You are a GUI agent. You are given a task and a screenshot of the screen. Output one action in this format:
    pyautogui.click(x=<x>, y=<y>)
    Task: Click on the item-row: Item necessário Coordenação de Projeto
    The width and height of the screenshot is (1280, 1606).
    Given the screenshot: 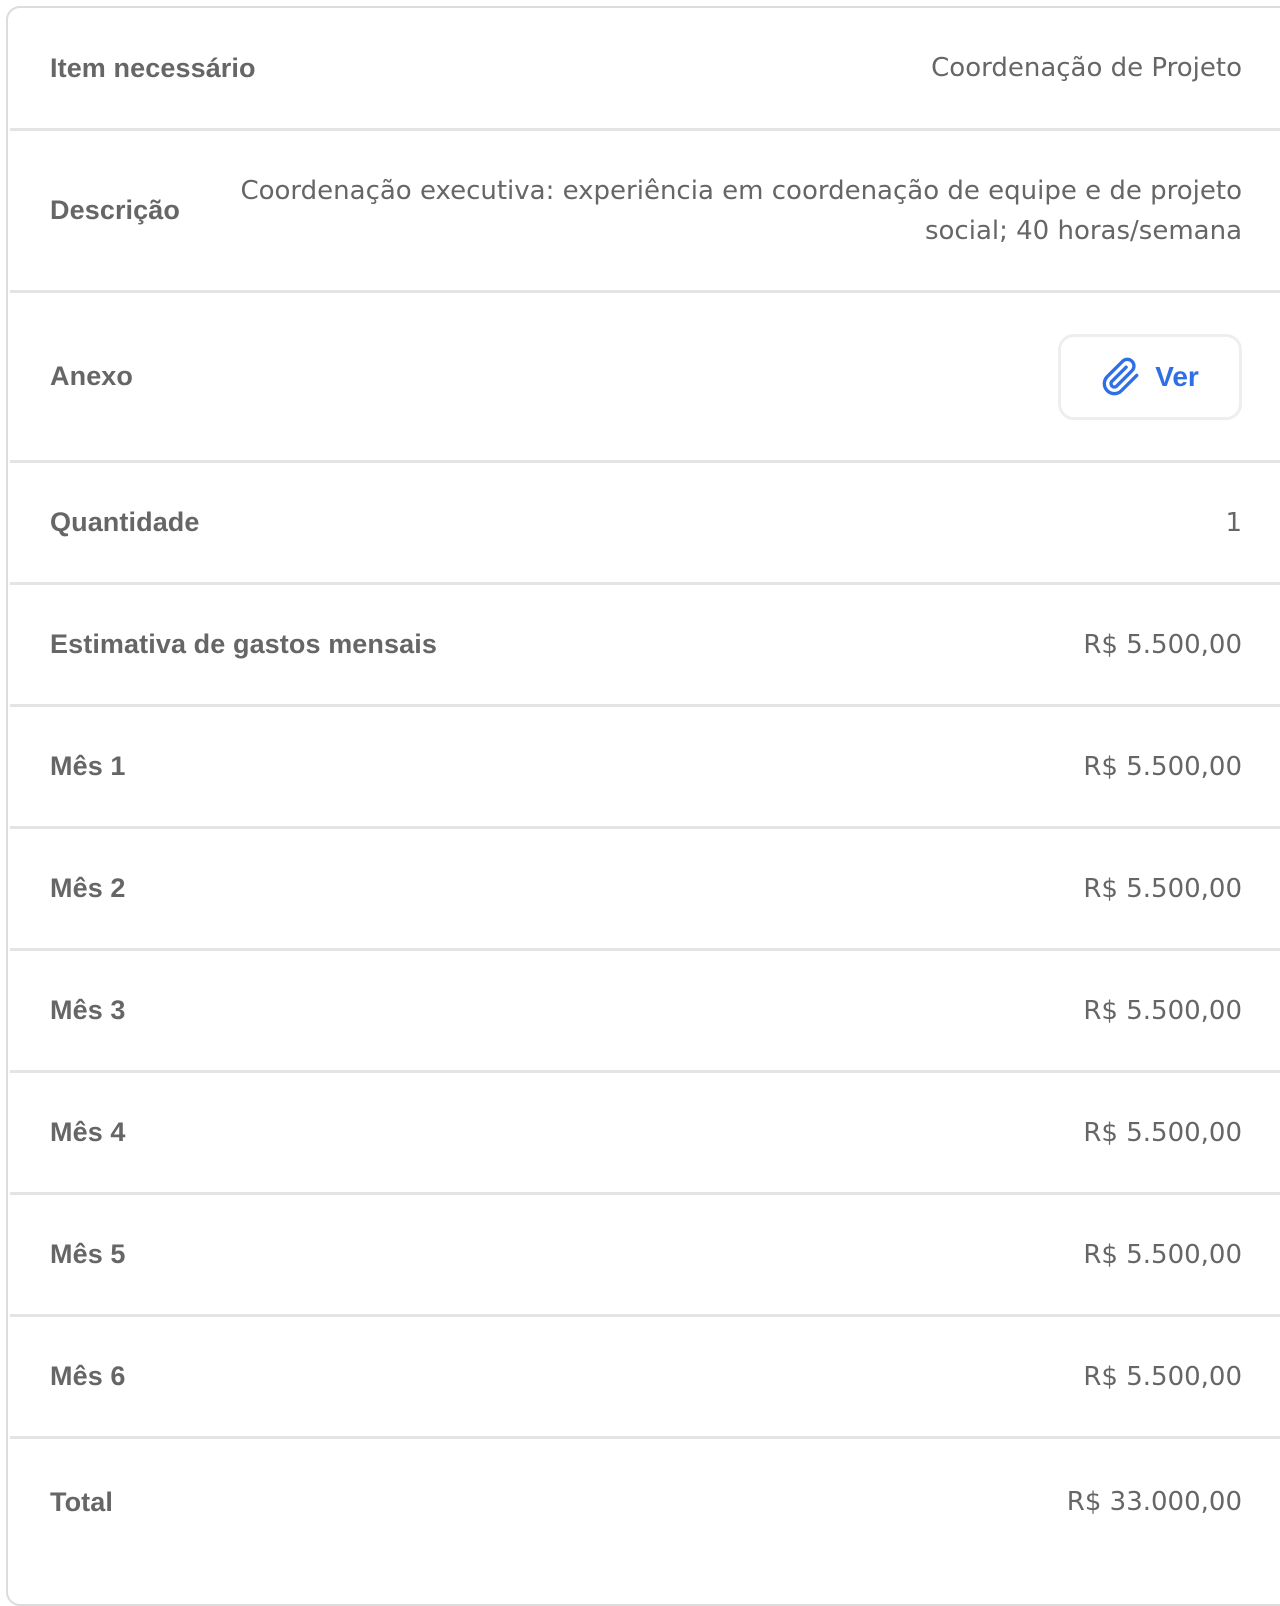 What is the action you would take?
    pyautogui.click(x=645, y=69)
    